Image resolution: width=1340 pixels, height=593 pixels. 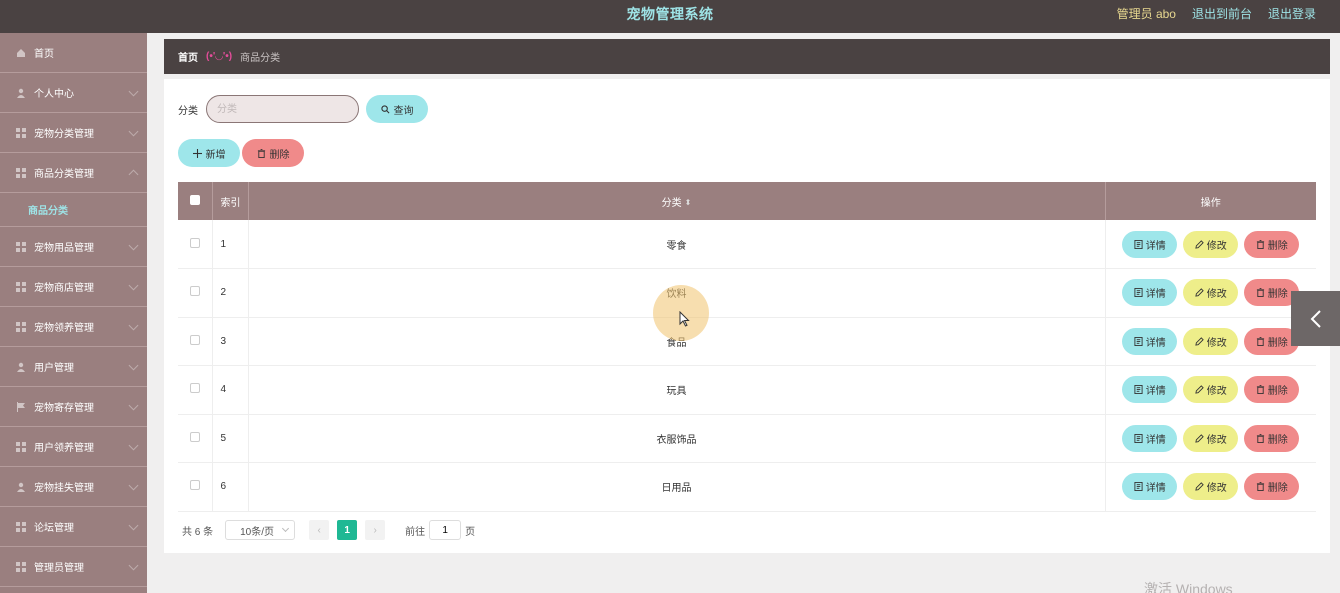 What do you see at coordinates (230, 341) in the screenshot?
I see `row-index: 3` at bounding box center [230, 341].